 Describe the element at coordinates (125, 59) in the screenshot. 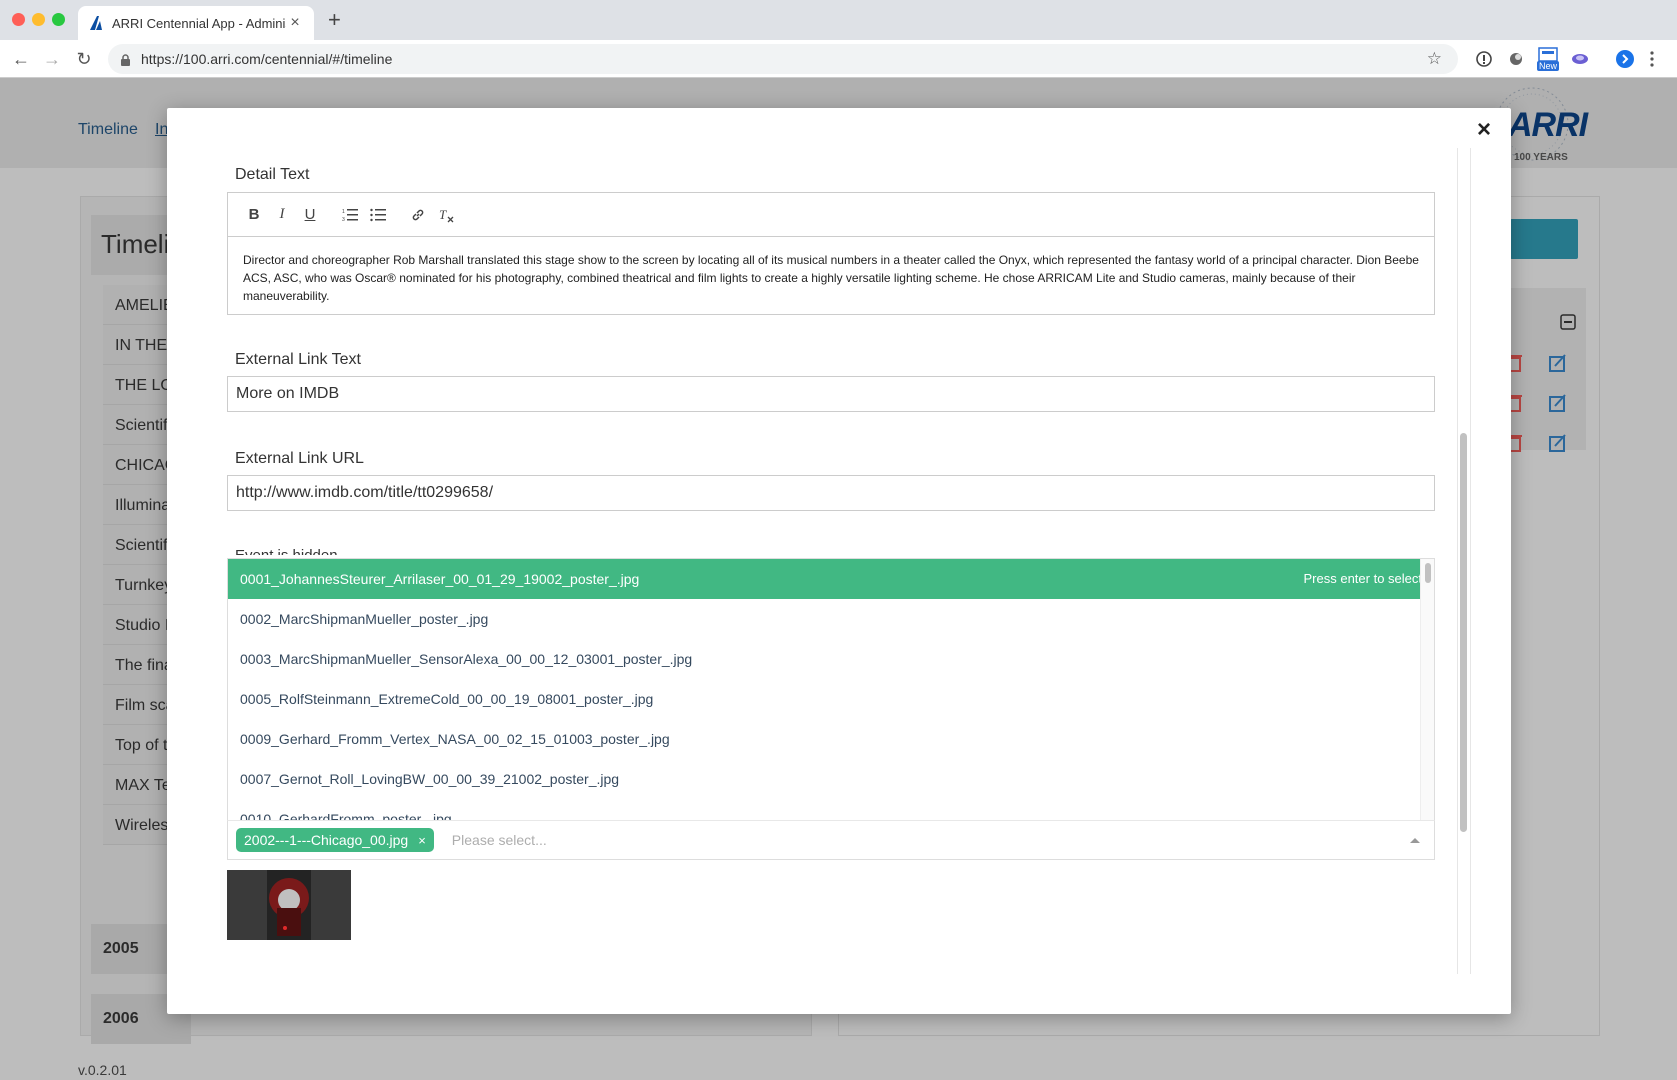

I see `lock-icon` at that location.